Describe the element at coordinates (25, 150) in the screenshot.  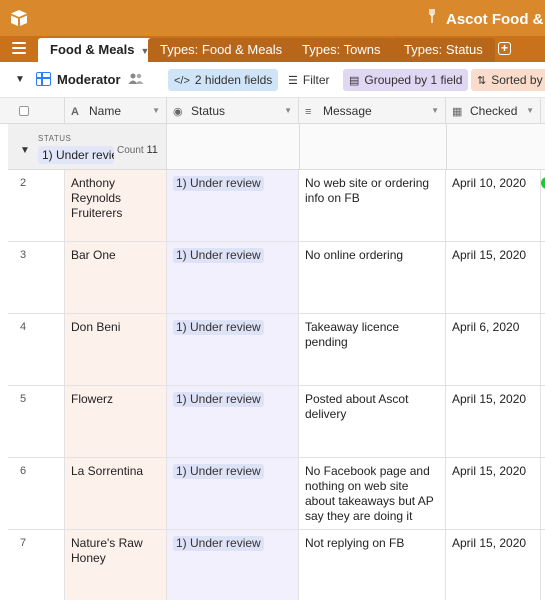
I see `collapse-group-icon: ▼` at that location.